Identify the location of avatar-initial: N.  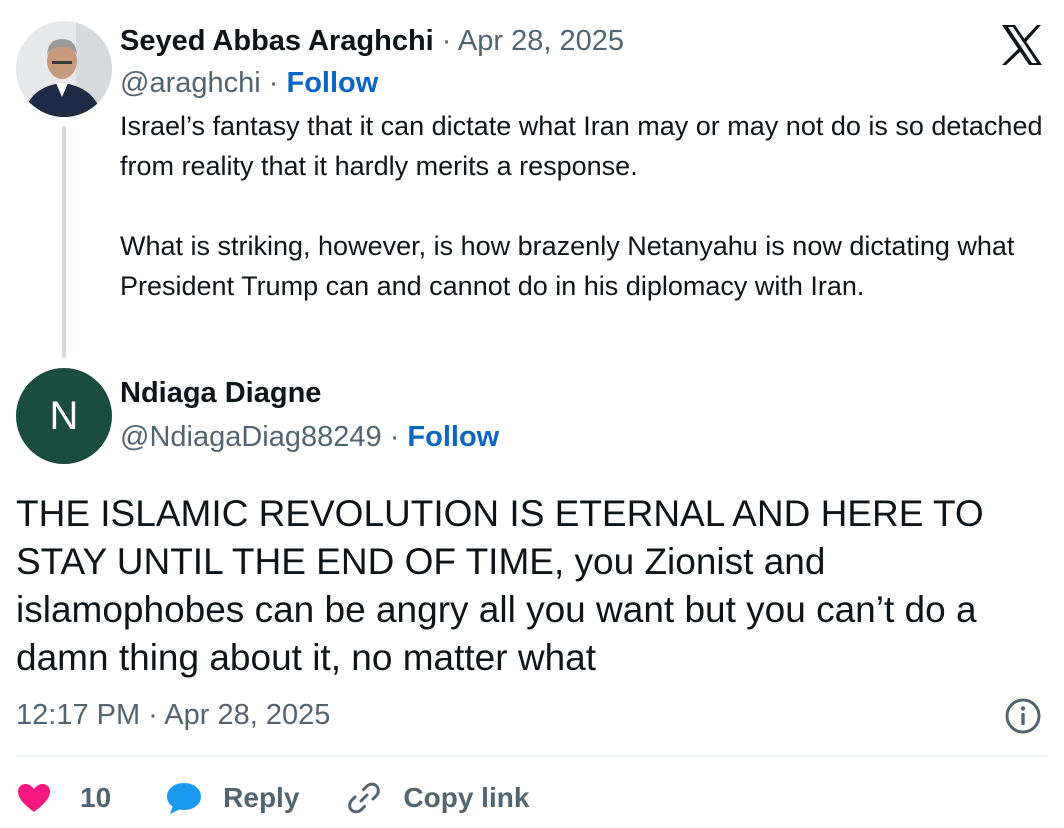
(64, 415).